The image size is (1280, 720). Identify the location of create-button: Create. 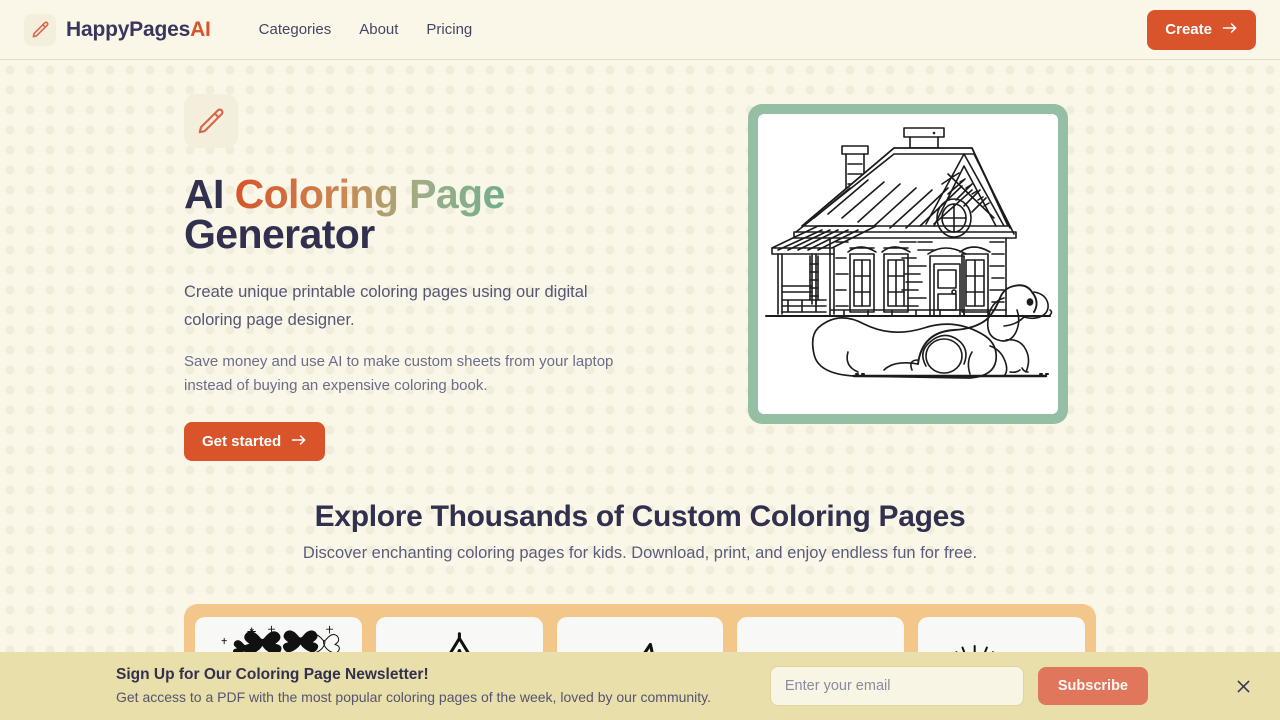
(1201, 29).